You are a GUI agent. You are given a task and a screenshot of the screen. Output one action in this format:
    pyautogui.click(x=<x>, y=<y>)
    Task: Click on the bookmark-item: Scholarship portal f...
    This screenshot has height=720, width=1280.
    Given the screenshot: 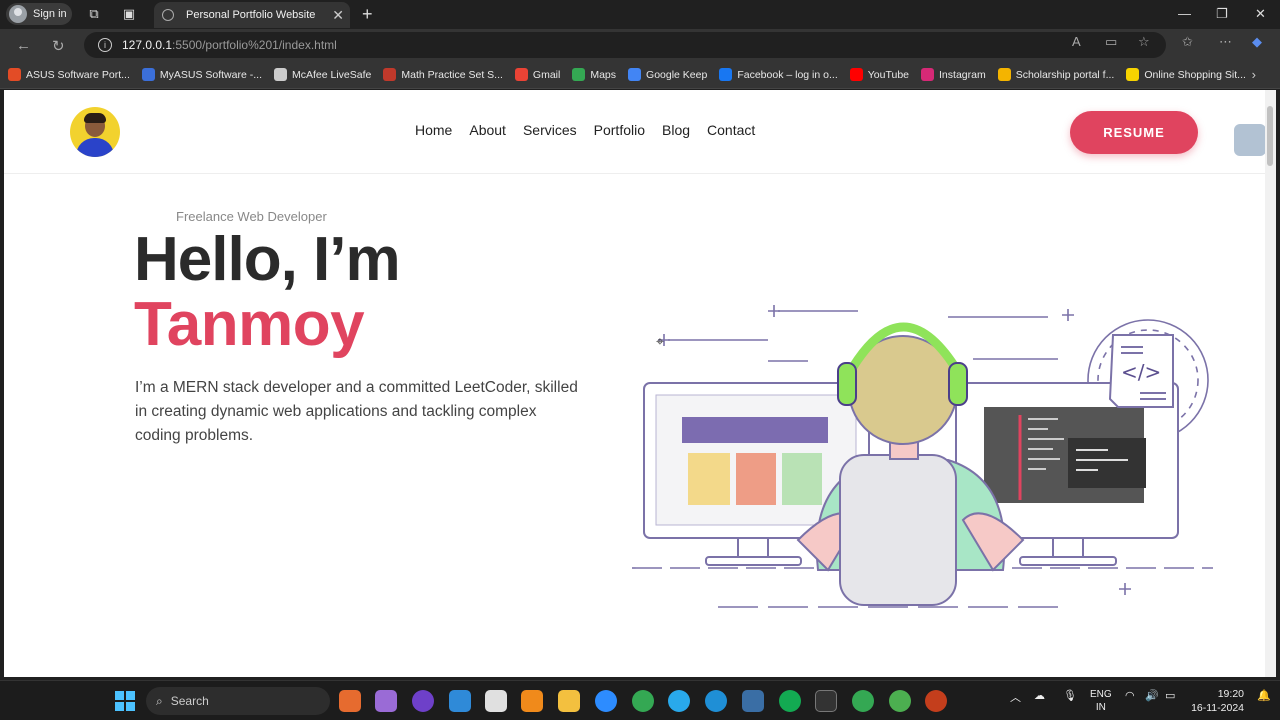 What is the action you would take?
    pyautogui.click(x=1056, y=74)
    